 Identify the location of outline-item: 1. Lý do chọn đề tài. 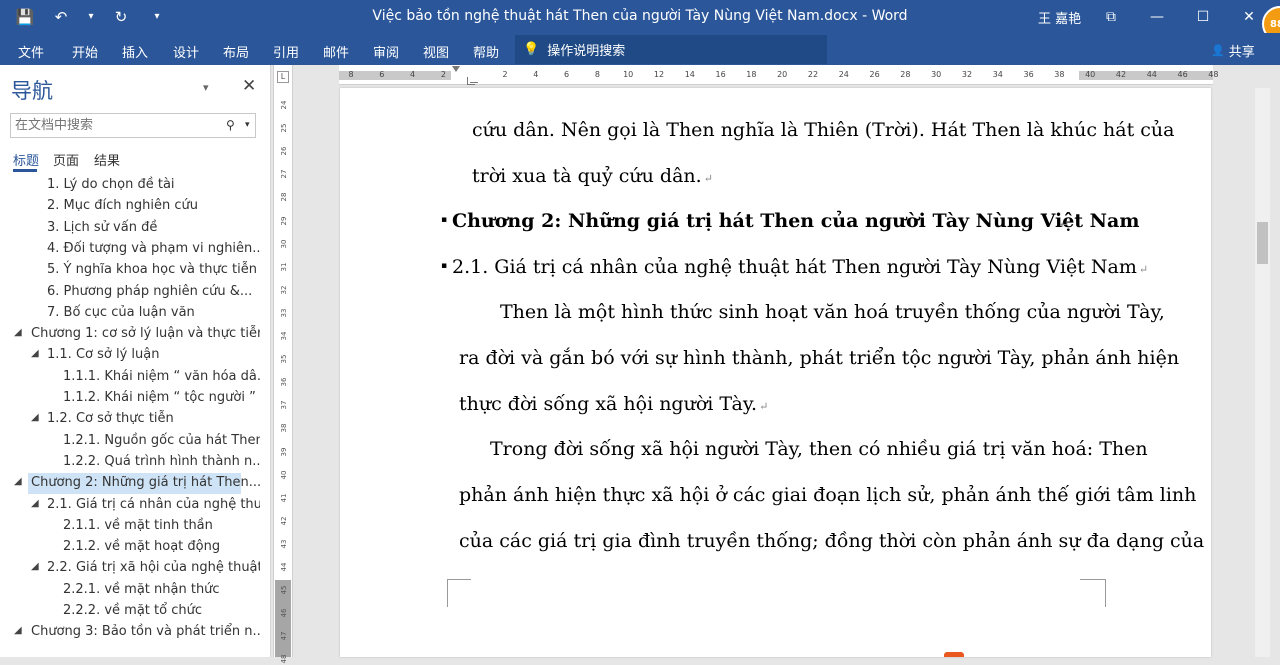
(130, 185).